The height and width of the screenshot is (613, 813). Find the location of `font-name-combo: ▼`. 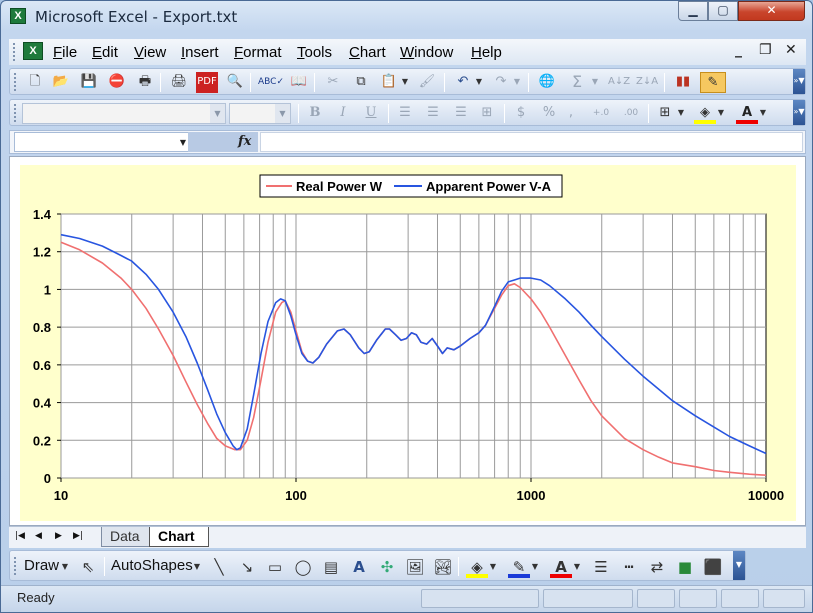

font-name-combo: ▼ is located at coordinates (124, 113).